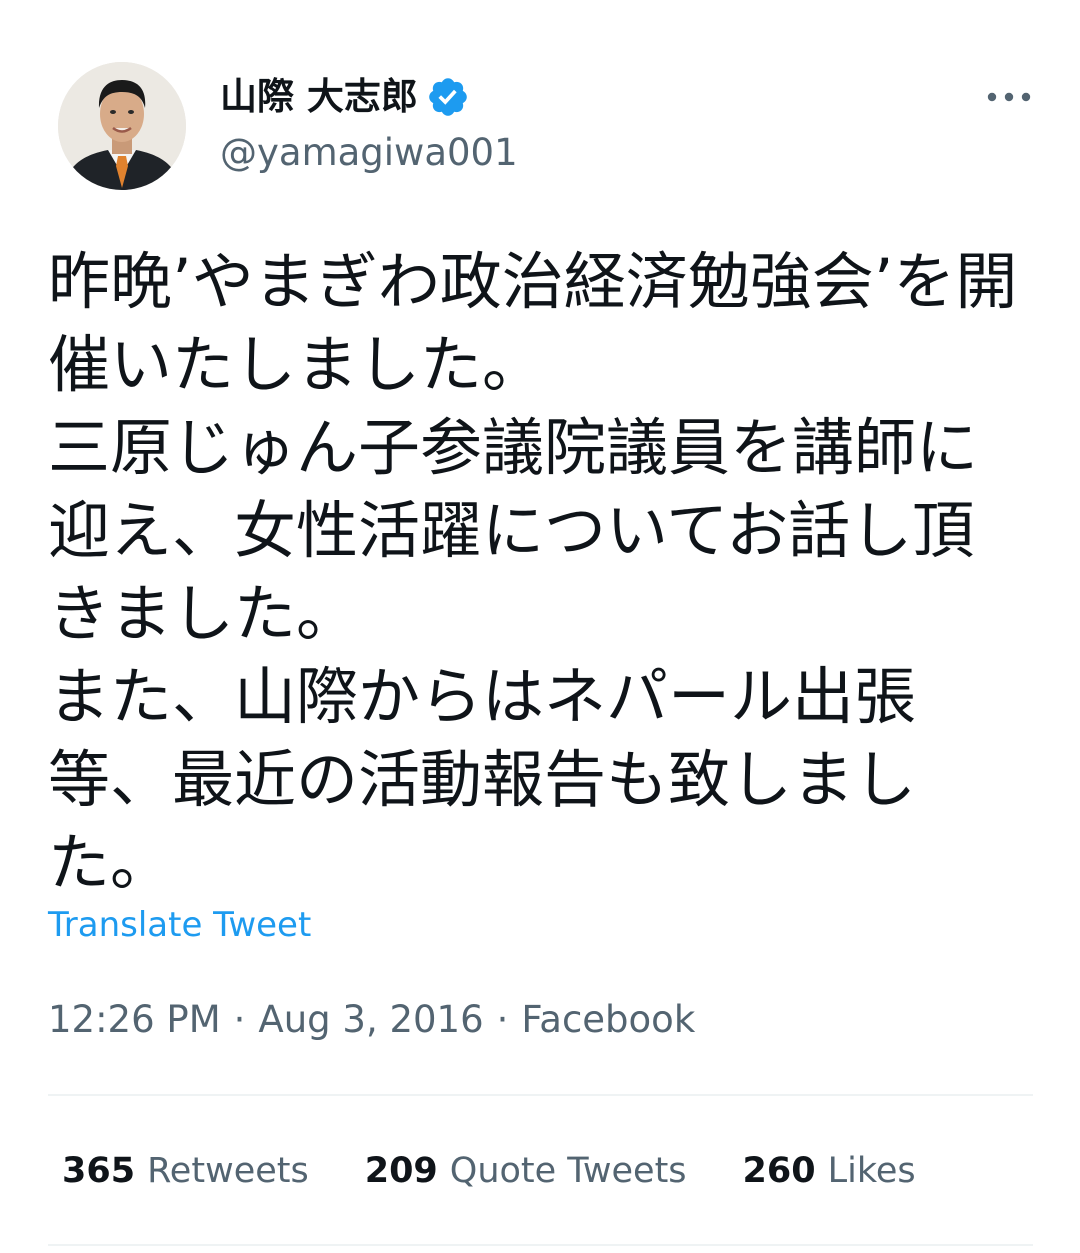 The width and height of the screenshot is (1080, 1253). I want to click on profile-photo-icon, so click(122, 126).